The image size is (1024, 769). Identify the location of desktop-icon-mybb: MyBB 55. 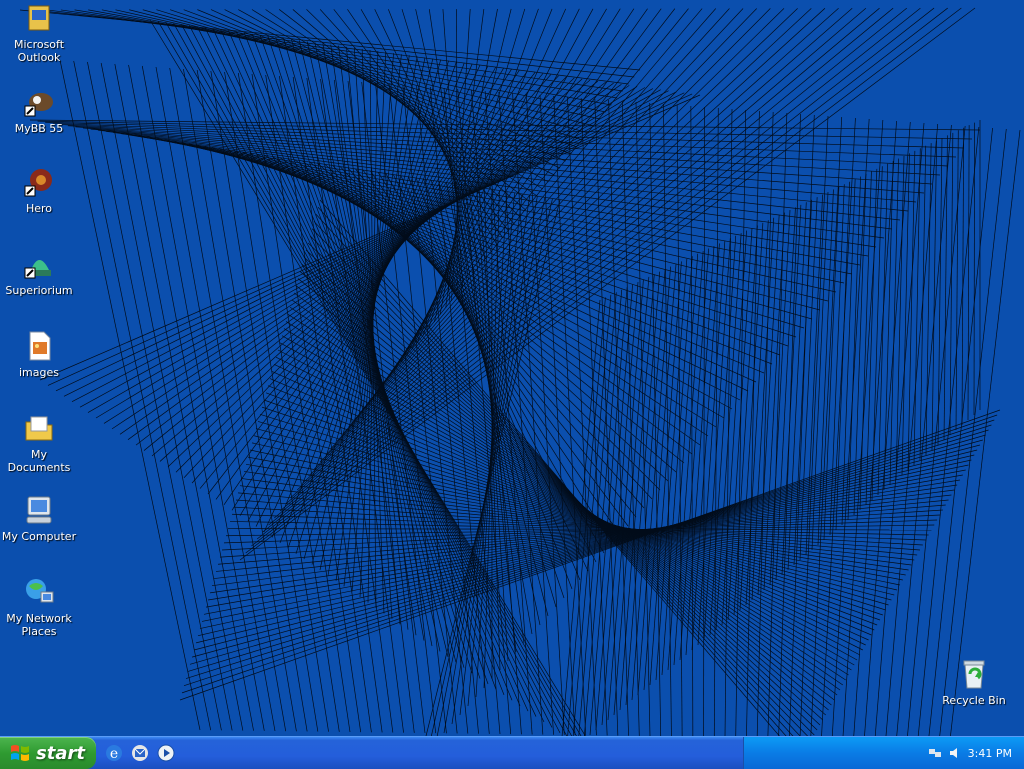
(39, 110).